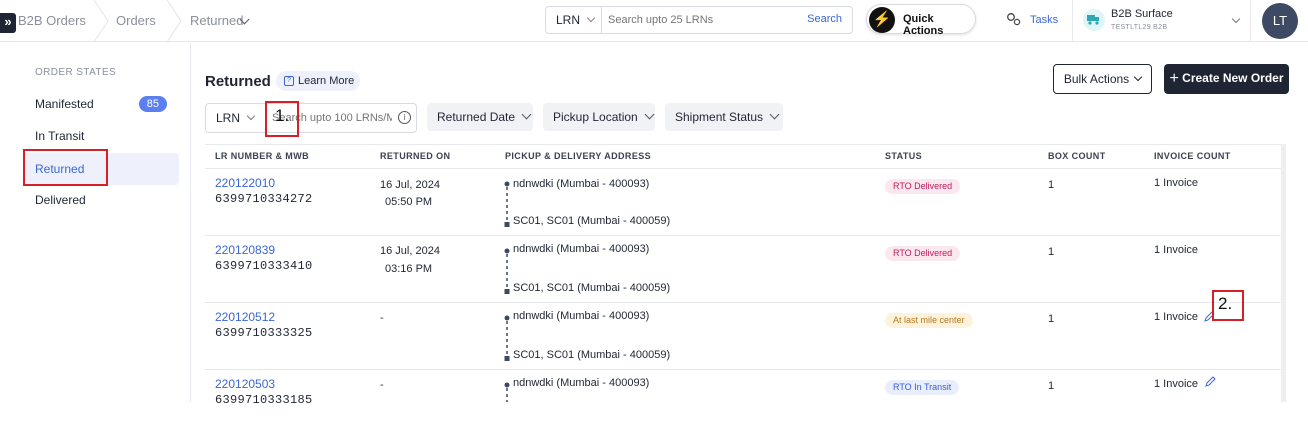  What do you see at coordinates (65, 167) in the screenshot?
I see `annotation-box` at bounding box center [65, 167].